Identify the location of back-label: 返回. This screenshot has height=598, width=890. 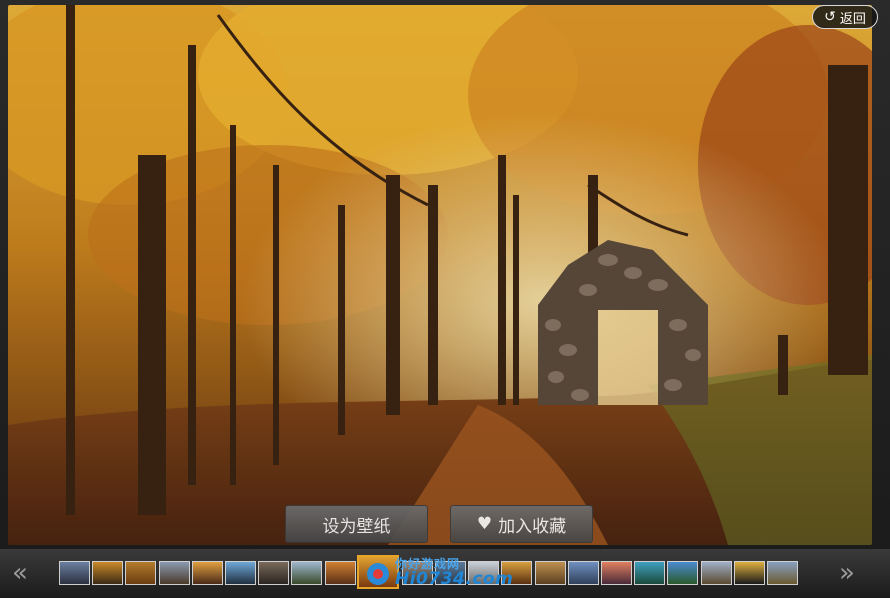
(852, 19).